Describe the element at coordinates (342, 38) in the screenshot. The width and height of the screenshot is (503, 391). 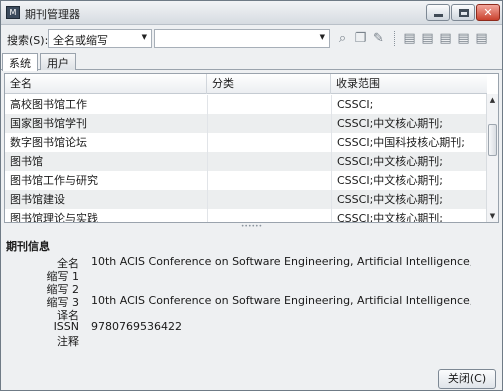
I see `search-icon: ⌕` at that location.